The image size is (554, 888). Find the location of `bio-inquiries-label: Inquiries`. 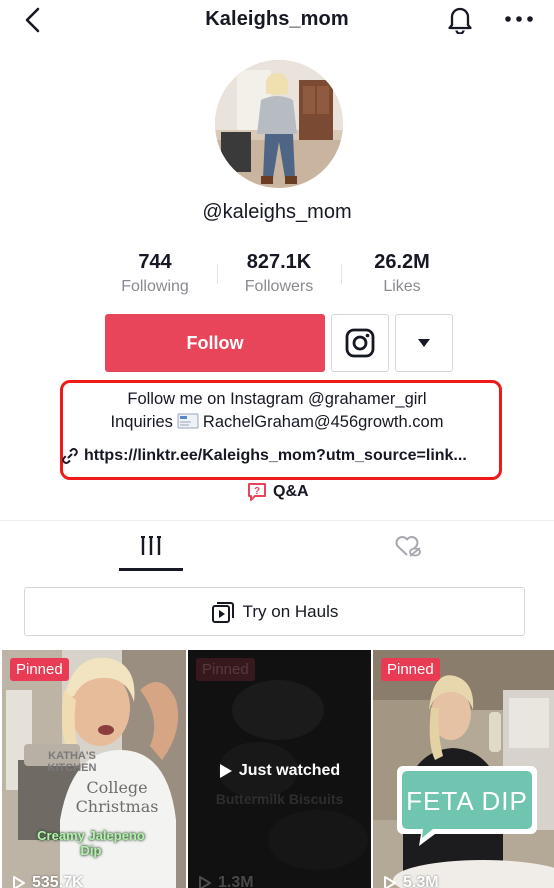

bio-inquiries-label: Inquiries is located at coordinates (141, 422).